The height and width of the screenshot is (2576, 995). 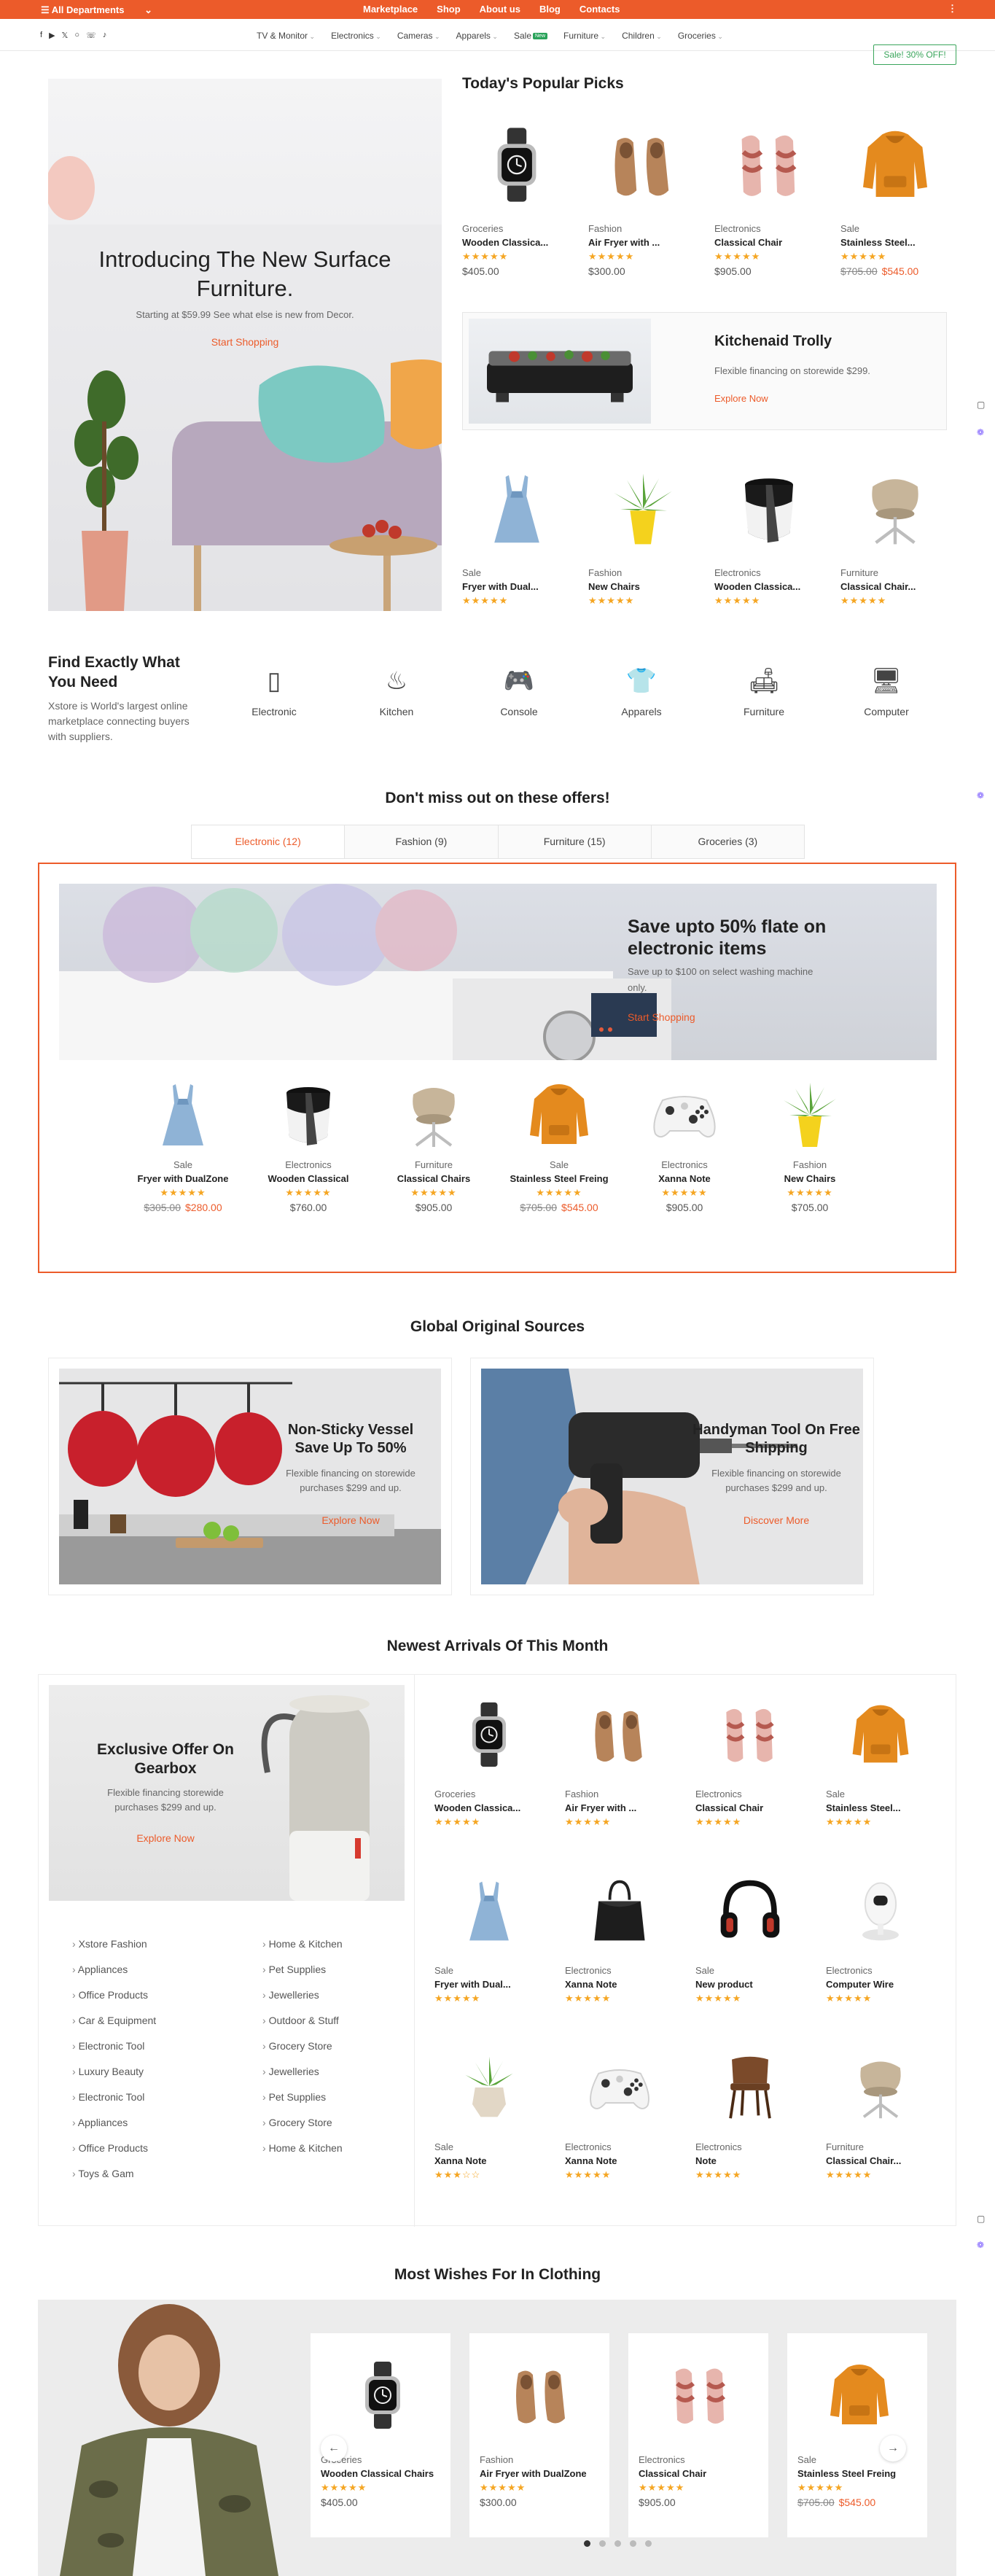 What do you see at coordinates (643, 531) in the screenshot?
I see `product-card: Fashion New Chairs ★★★★★` at bounding box center [643, 531].